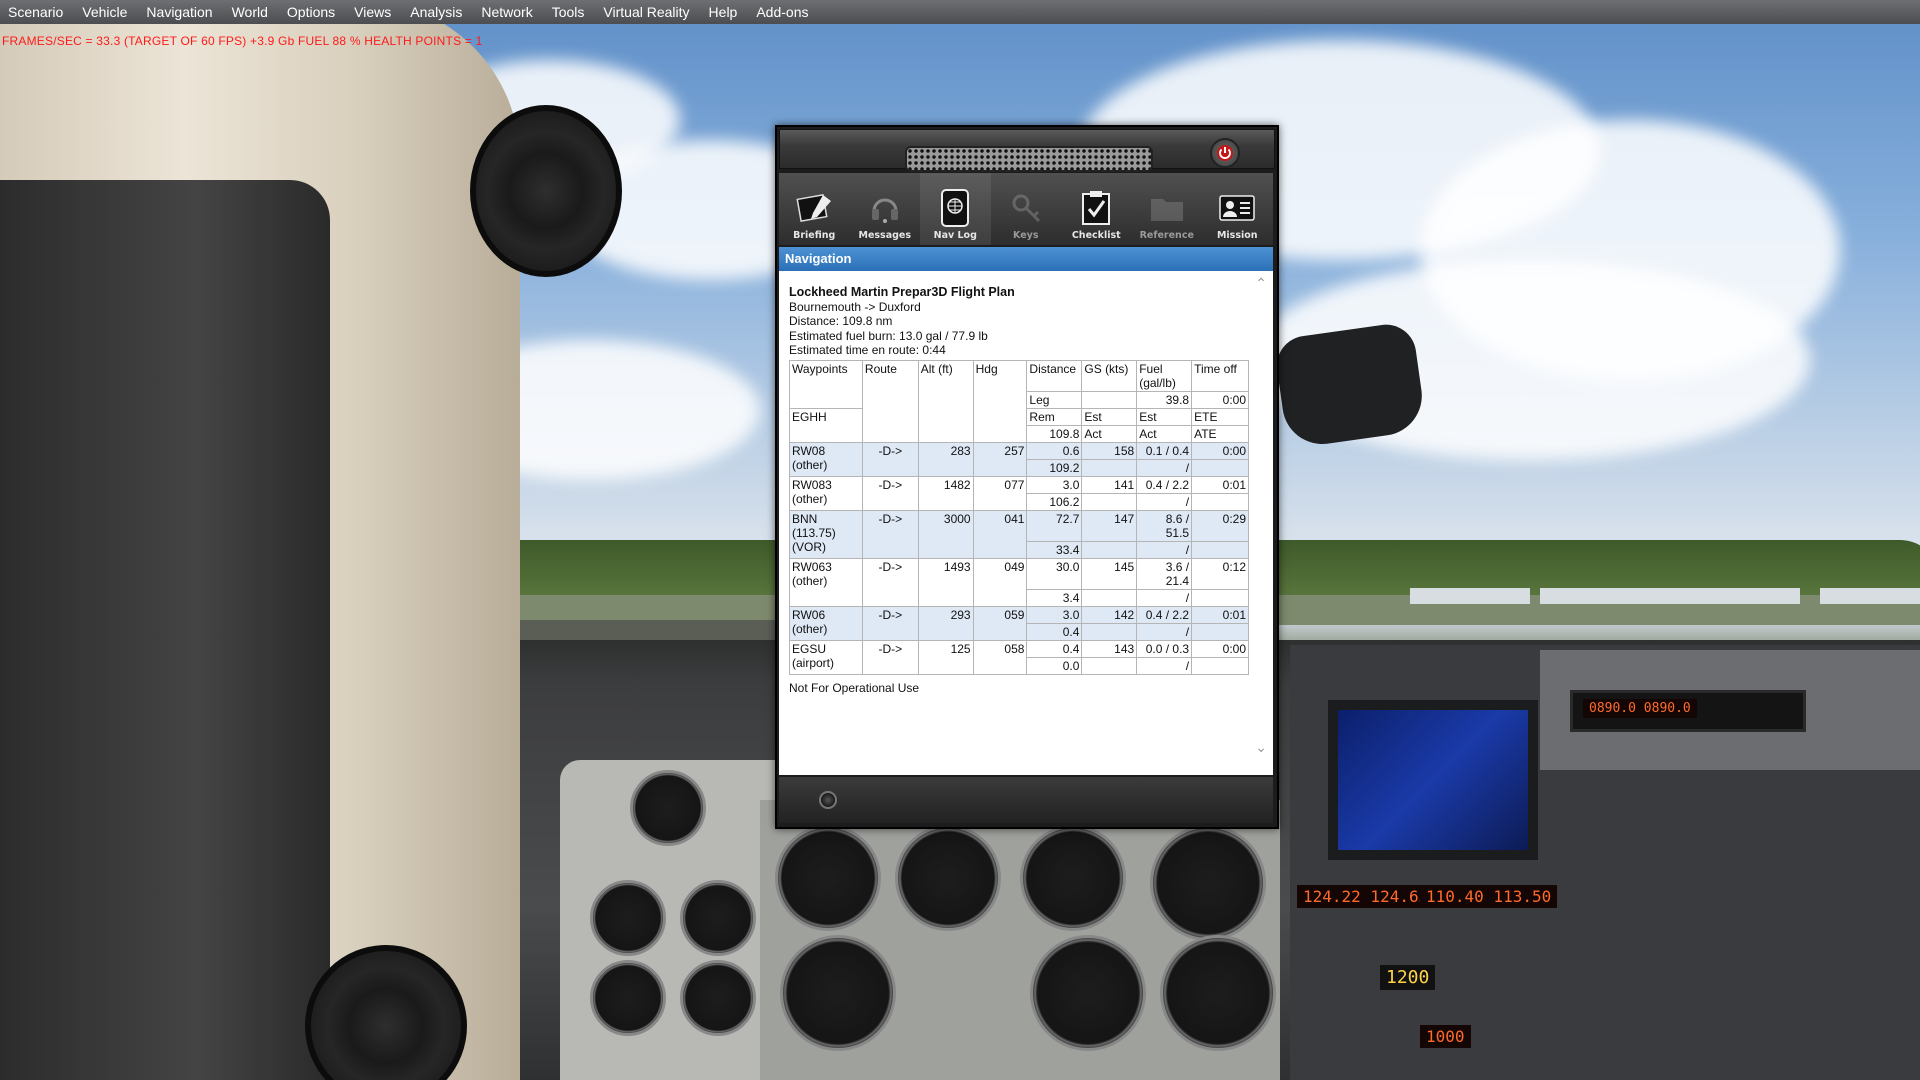  Describe the element at coordinates (1220, 416) in the screenshot. I see `subheader-ete: ETE` at that location.